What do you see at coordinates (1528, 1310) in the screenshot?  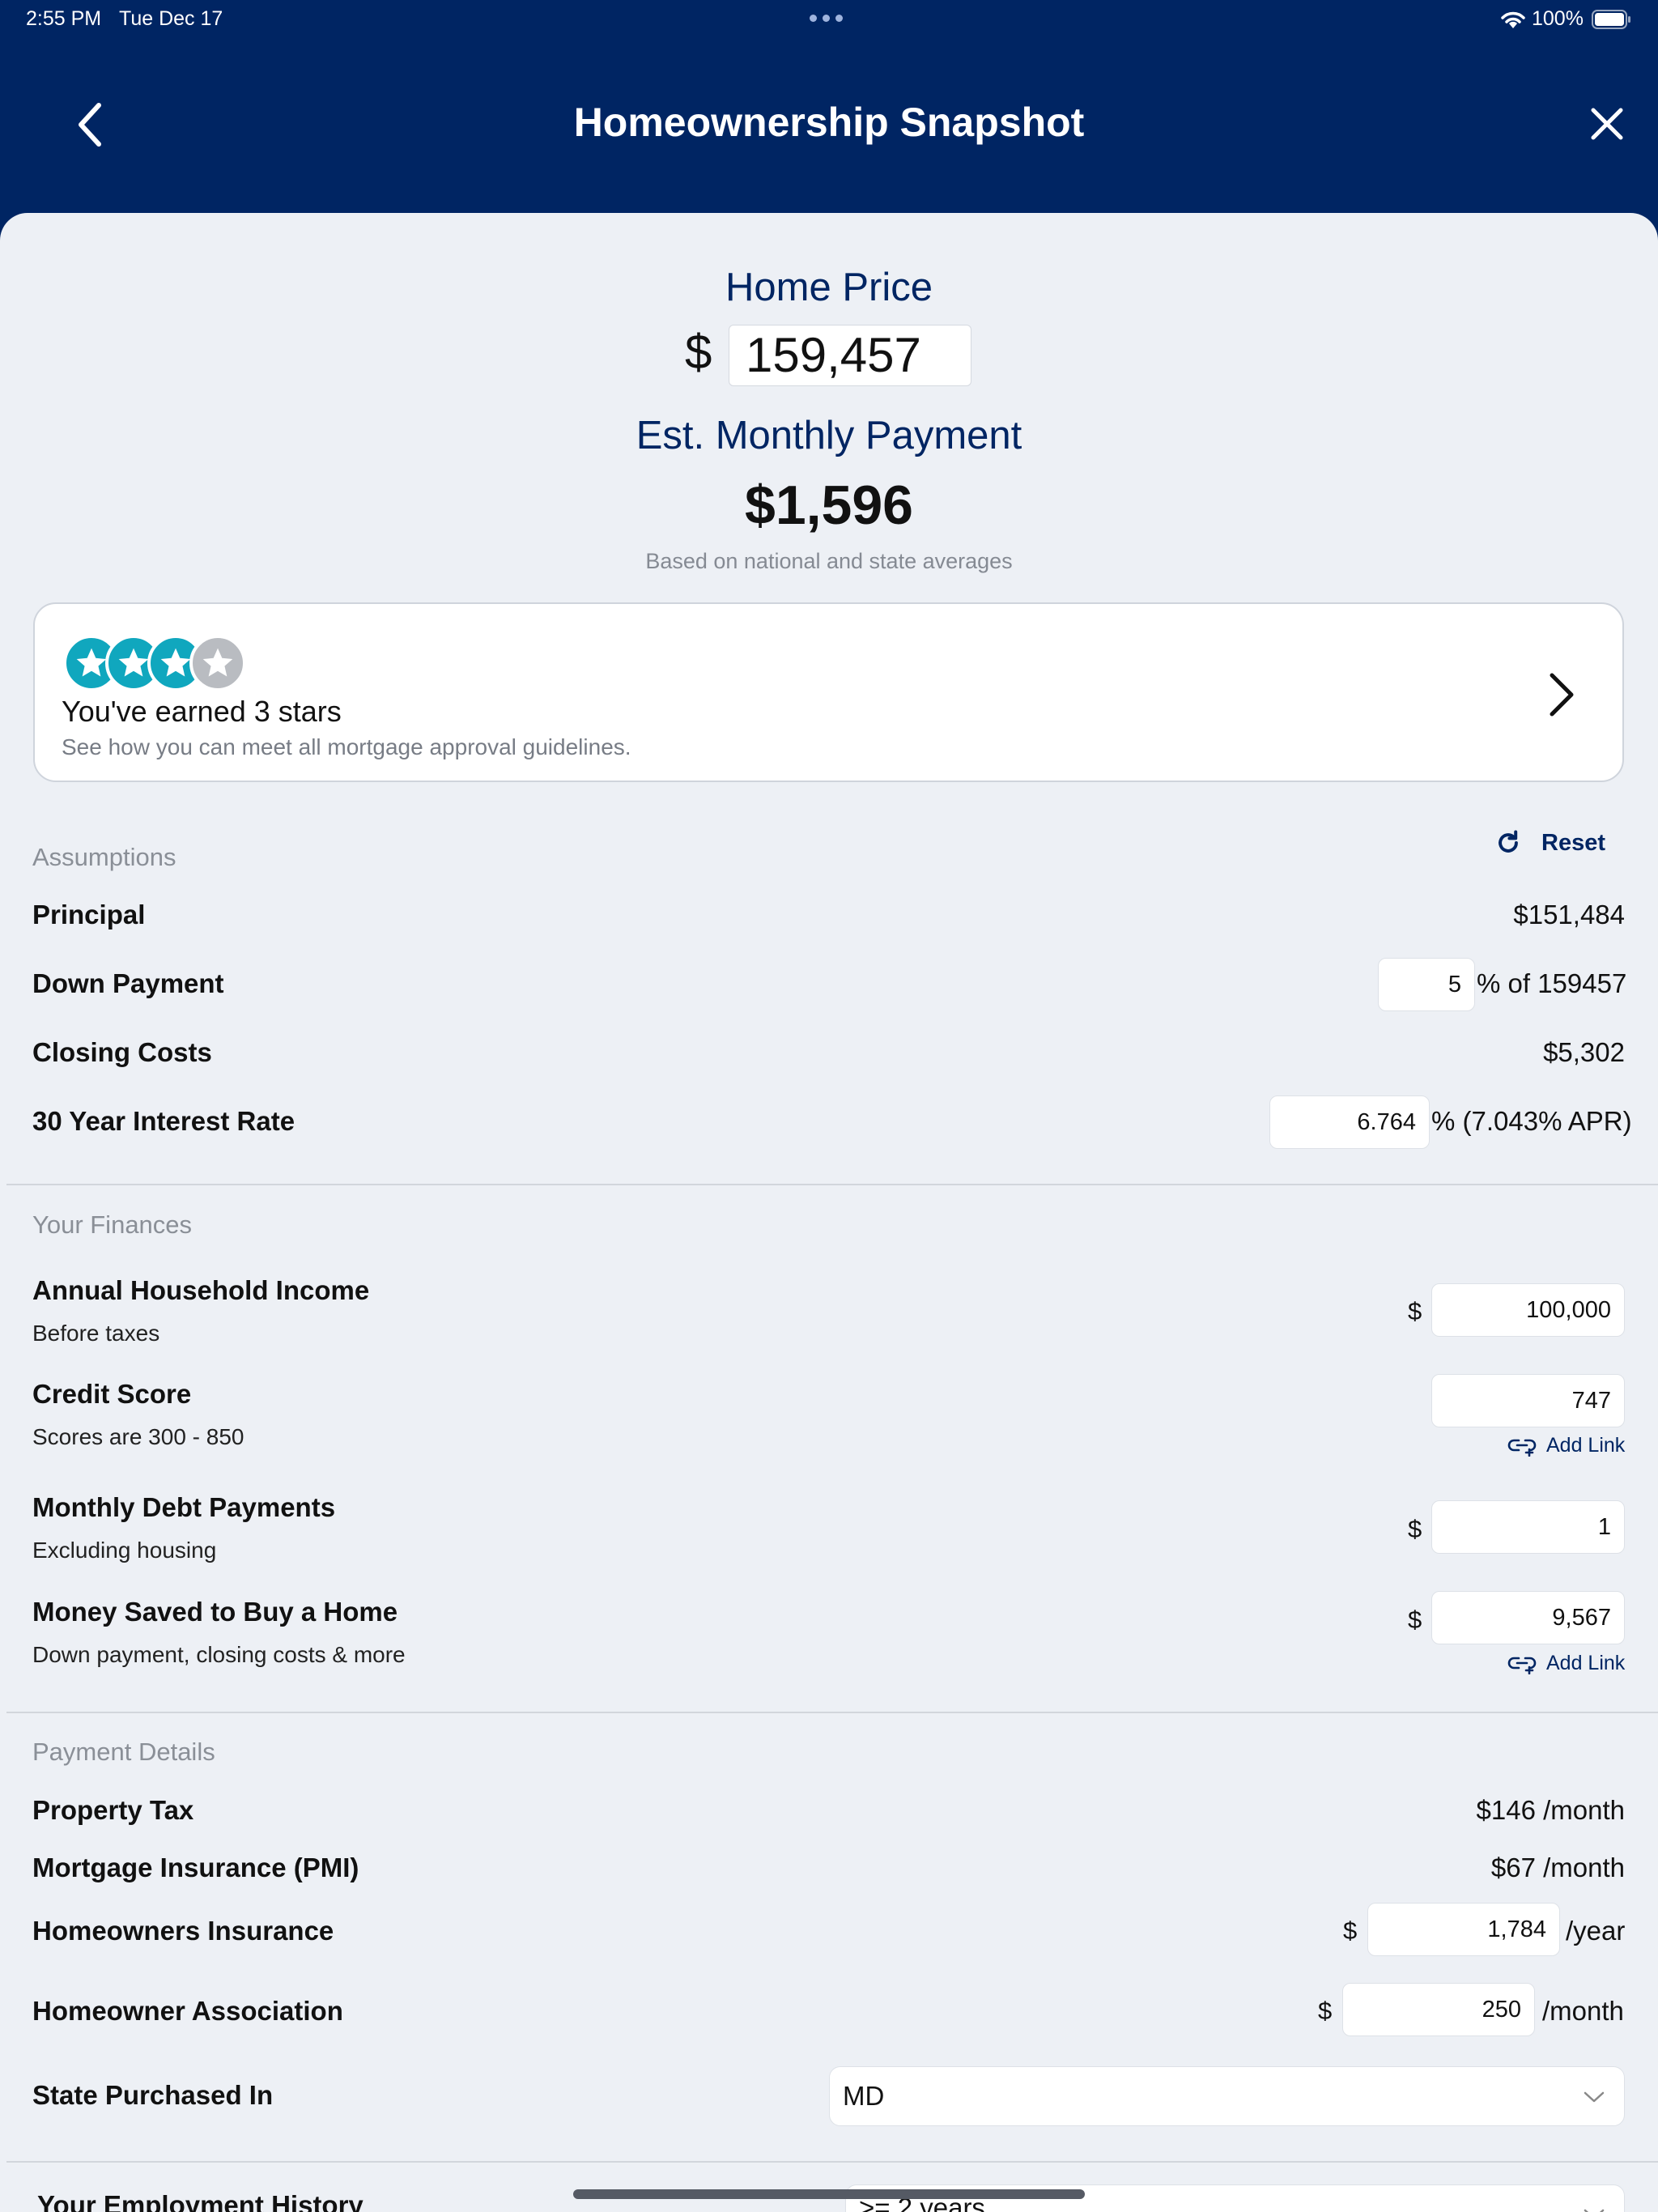 I see `income-input: 100,000` at bounding box center [1528, 1310].